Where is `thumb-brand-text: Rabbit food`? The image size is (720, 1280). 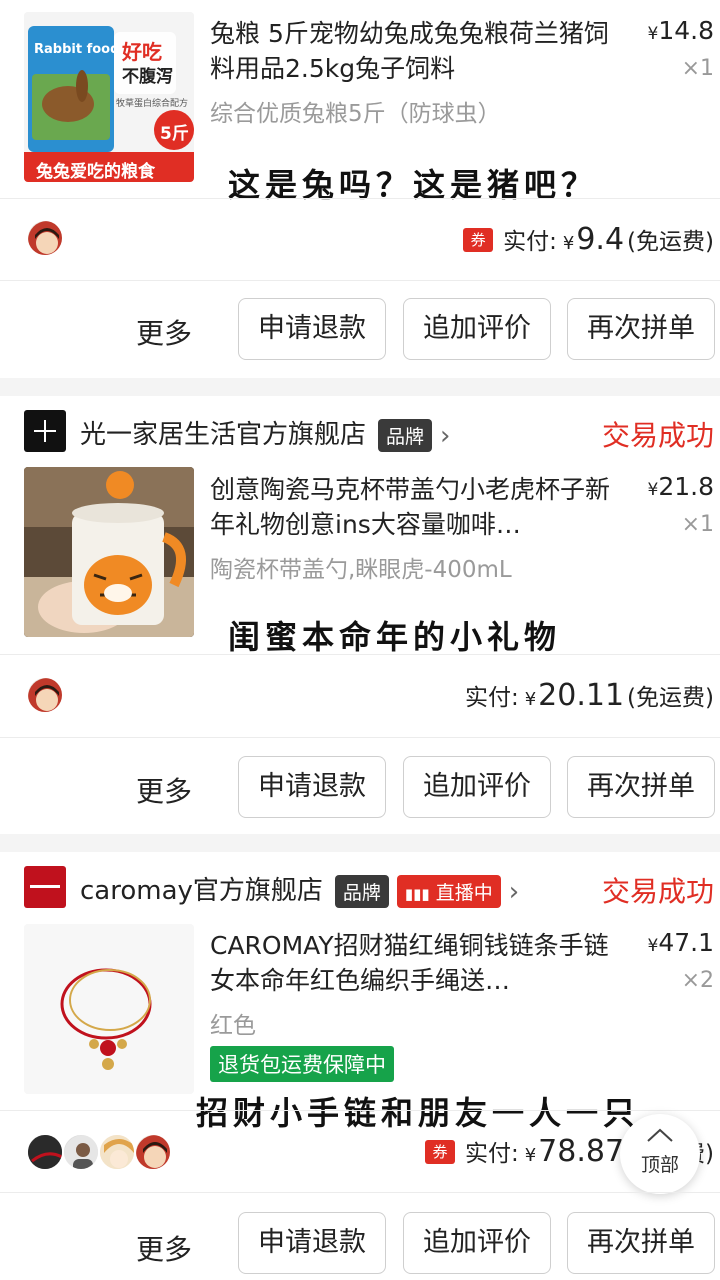 thumb-brand-text: Rabbit food is located at coordinates (77, 49).